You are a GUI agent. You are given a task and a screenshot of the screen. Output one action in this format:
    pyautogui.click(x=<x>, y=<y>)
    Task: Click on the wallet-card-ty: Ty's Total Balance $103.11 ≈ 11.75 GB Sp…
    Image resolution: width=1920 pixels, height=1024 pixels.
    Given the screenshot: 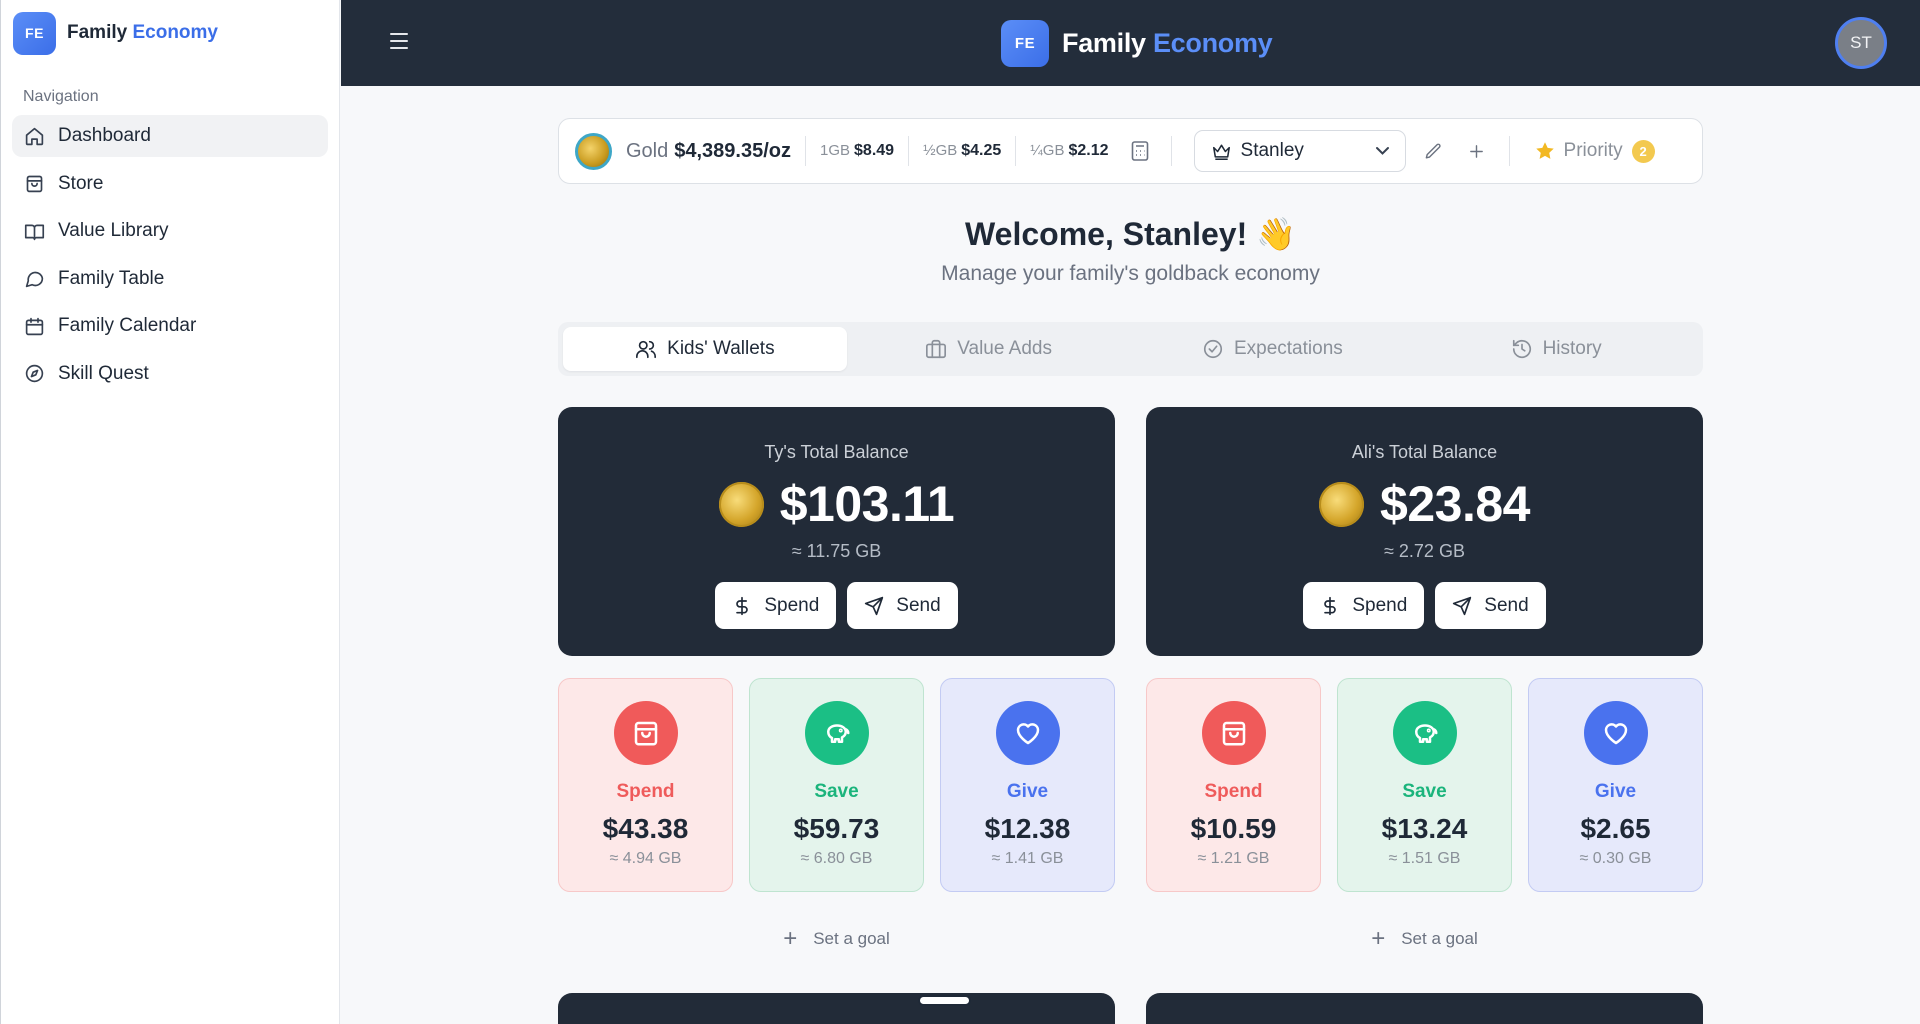 What is the action you would take?
    pyautogui.click(x=836, y=531)
    